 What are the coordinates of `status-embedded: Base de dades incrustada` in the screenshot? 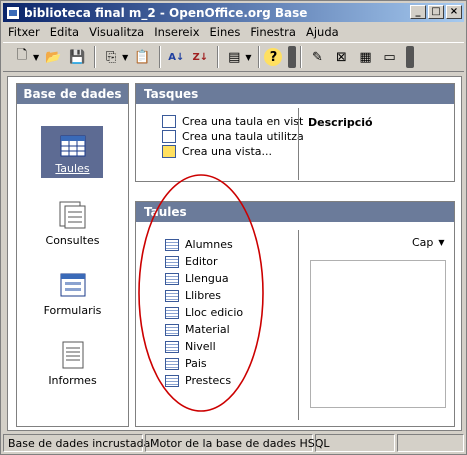 It's located at (76, 443).